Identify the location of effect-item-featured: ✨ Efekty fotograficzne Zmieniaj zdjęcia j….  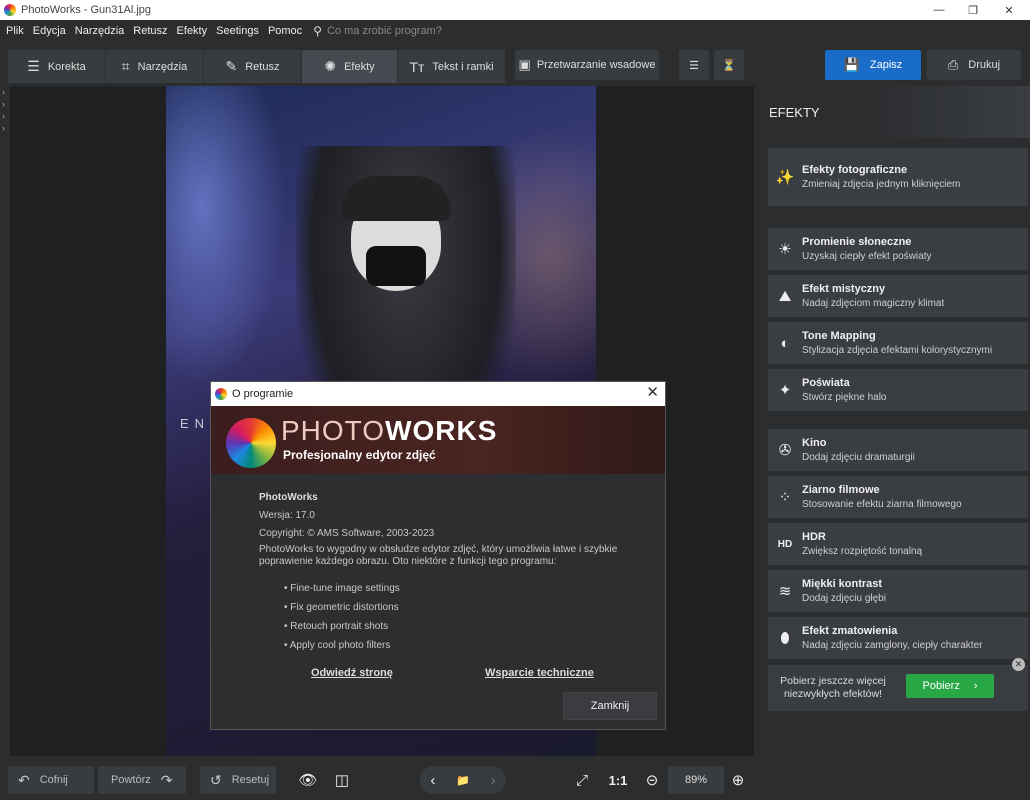
(898, 177).